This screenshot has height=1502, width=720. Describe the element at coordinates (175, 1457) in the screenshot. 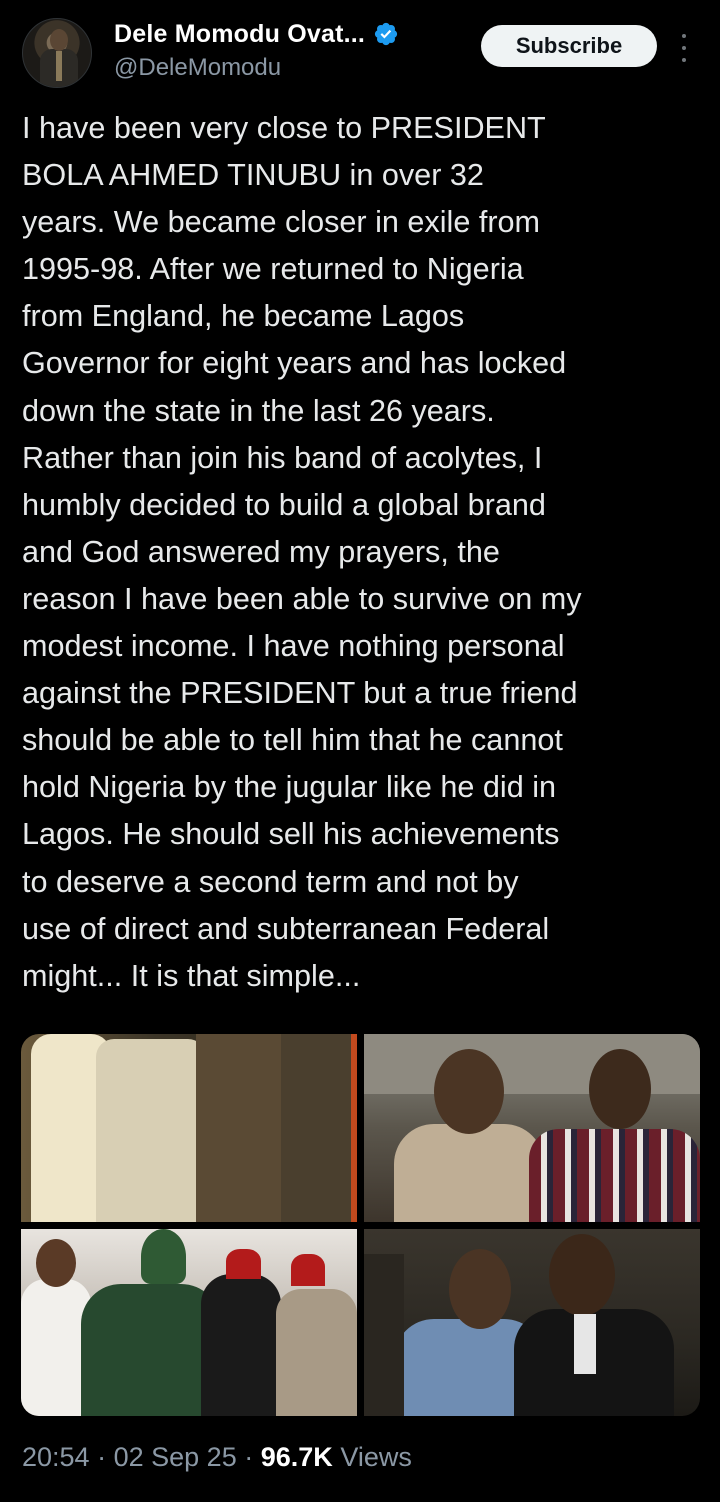

I see `tweet-date: 02 Sep 25` at that location.